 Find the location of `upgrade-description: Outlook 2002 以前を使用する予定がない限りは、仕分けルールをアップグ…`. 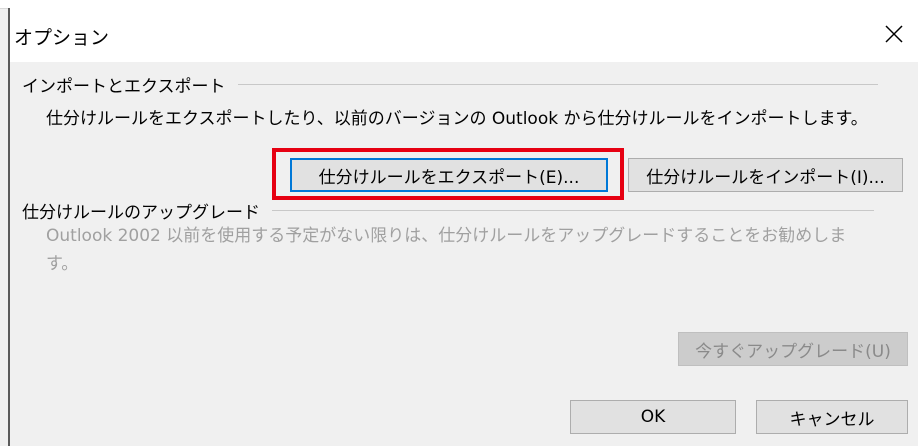

upgrade-description: Outlook 2002 以前を使用する予定がない限りは、仕分けルールをアップグ… is located at coordinates (481, 250).